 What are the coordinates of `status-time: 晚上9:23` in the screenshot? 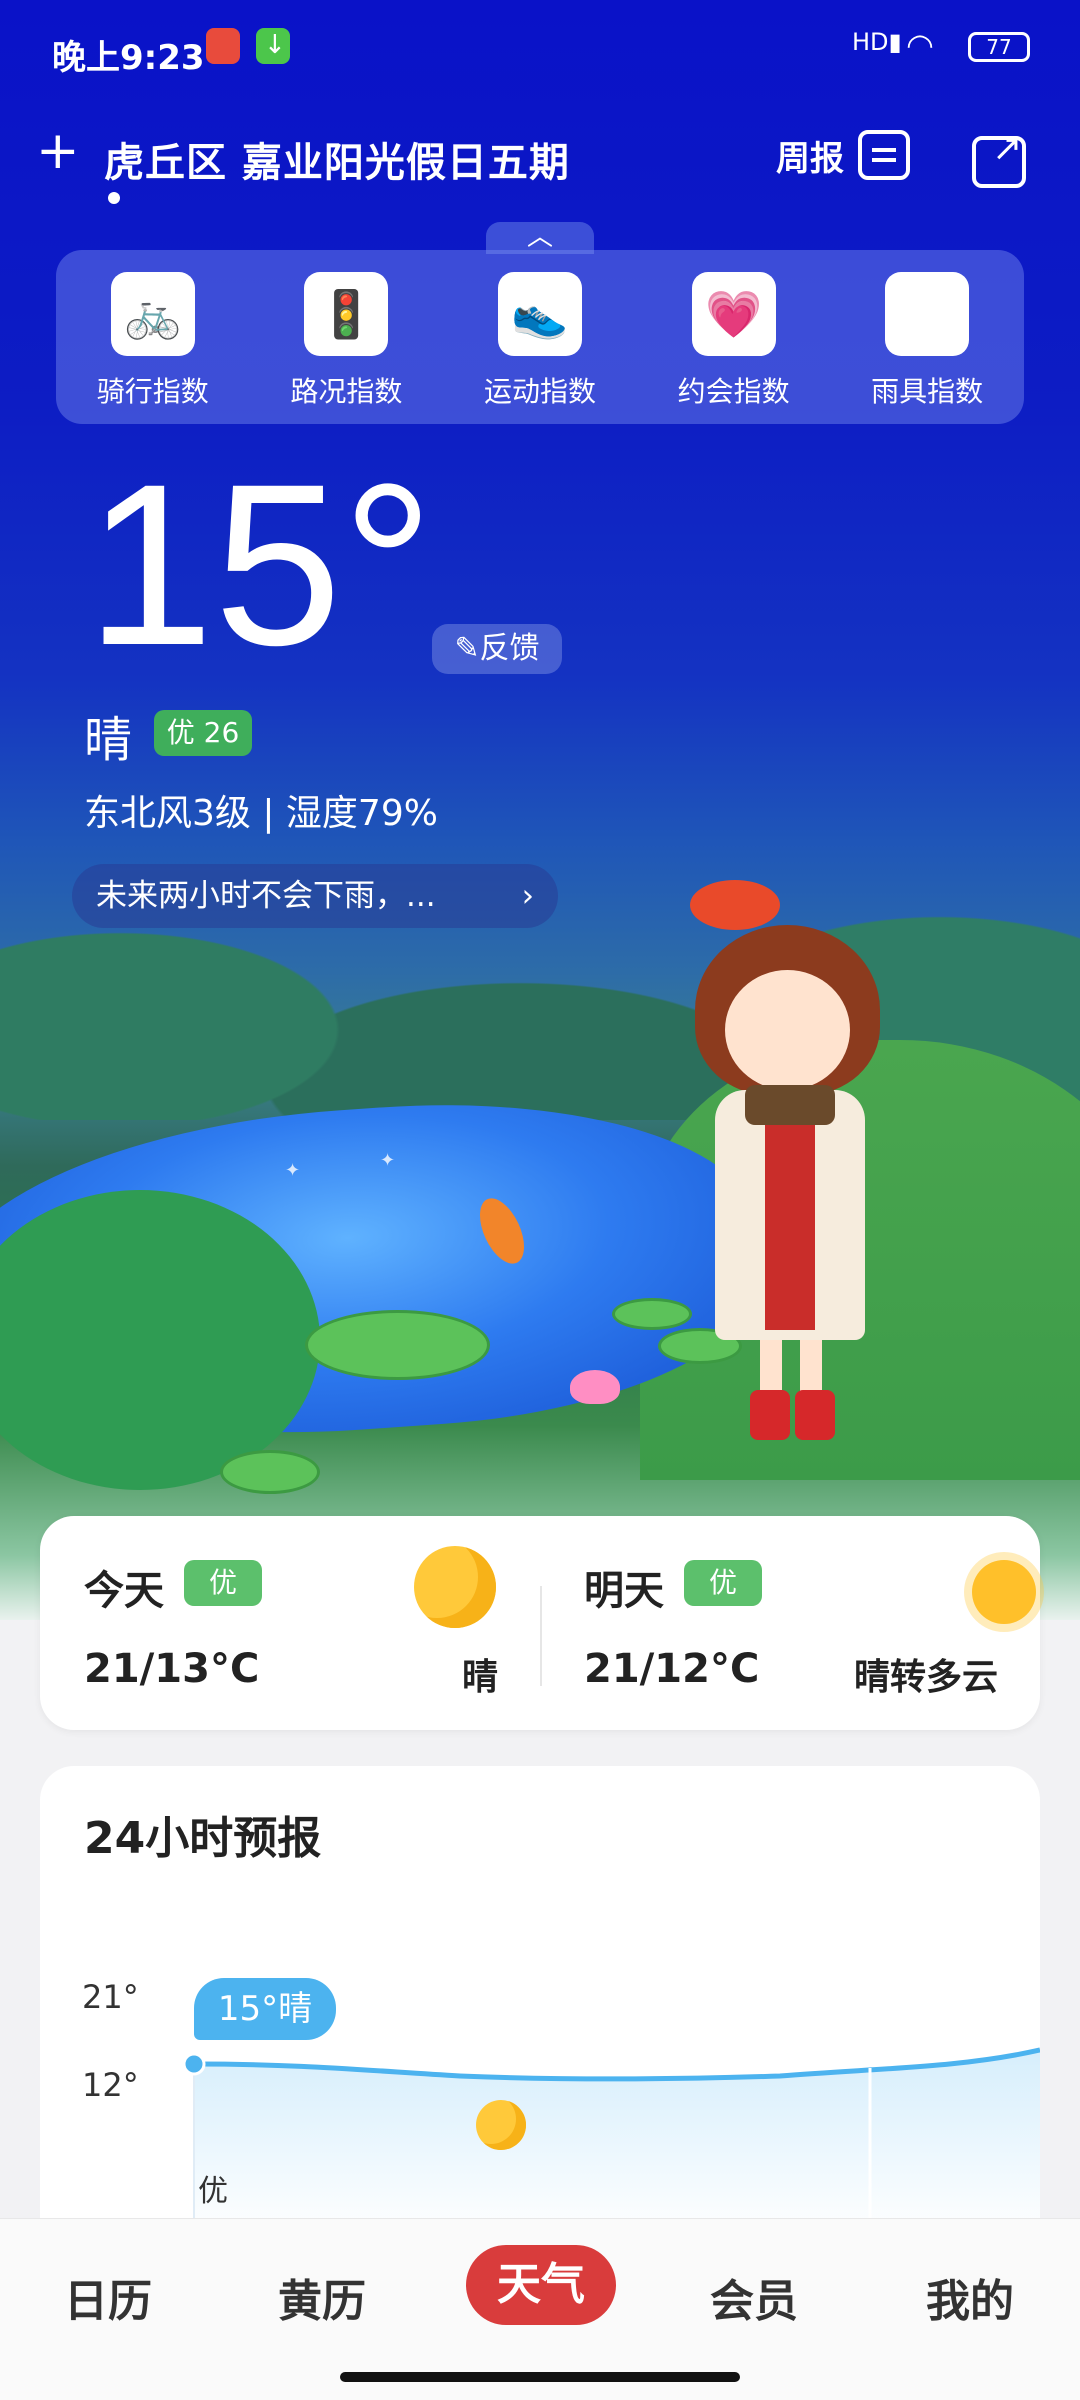 It's located at (128, 58).